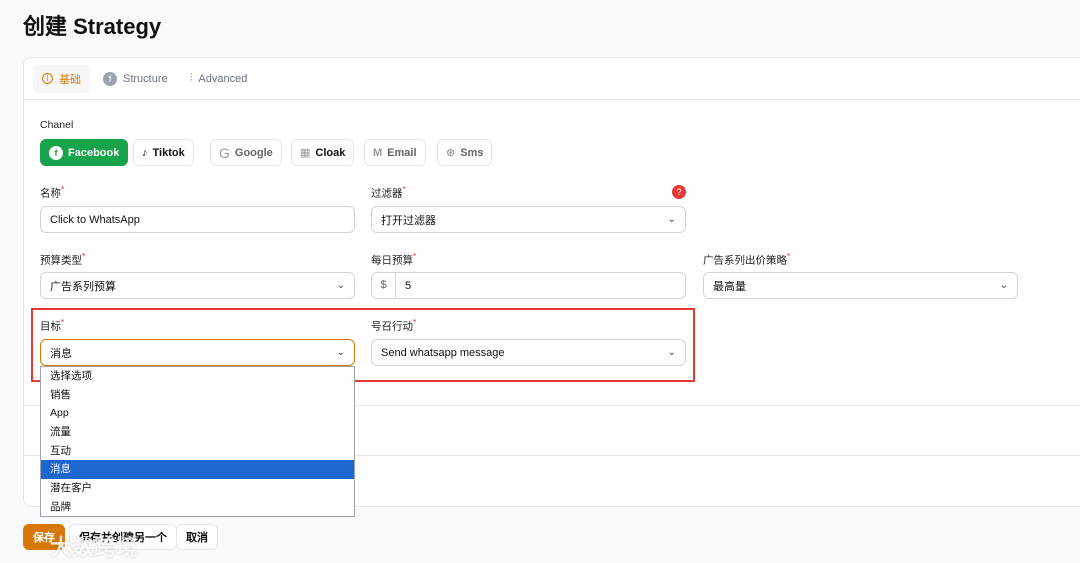 This screenshot has height=563, width=1080. What do you see at coordinates (191, 78) in the screenshot?
I see `sliders-icon: ⫶` at bounding box center [191, 78].